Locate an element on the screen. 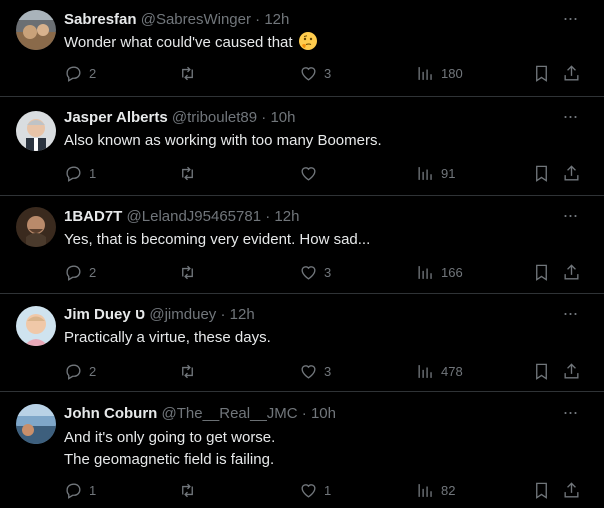 The height and width of the screenshot is (508, 604). views-button: 91 is located at coordinates (435, 173).